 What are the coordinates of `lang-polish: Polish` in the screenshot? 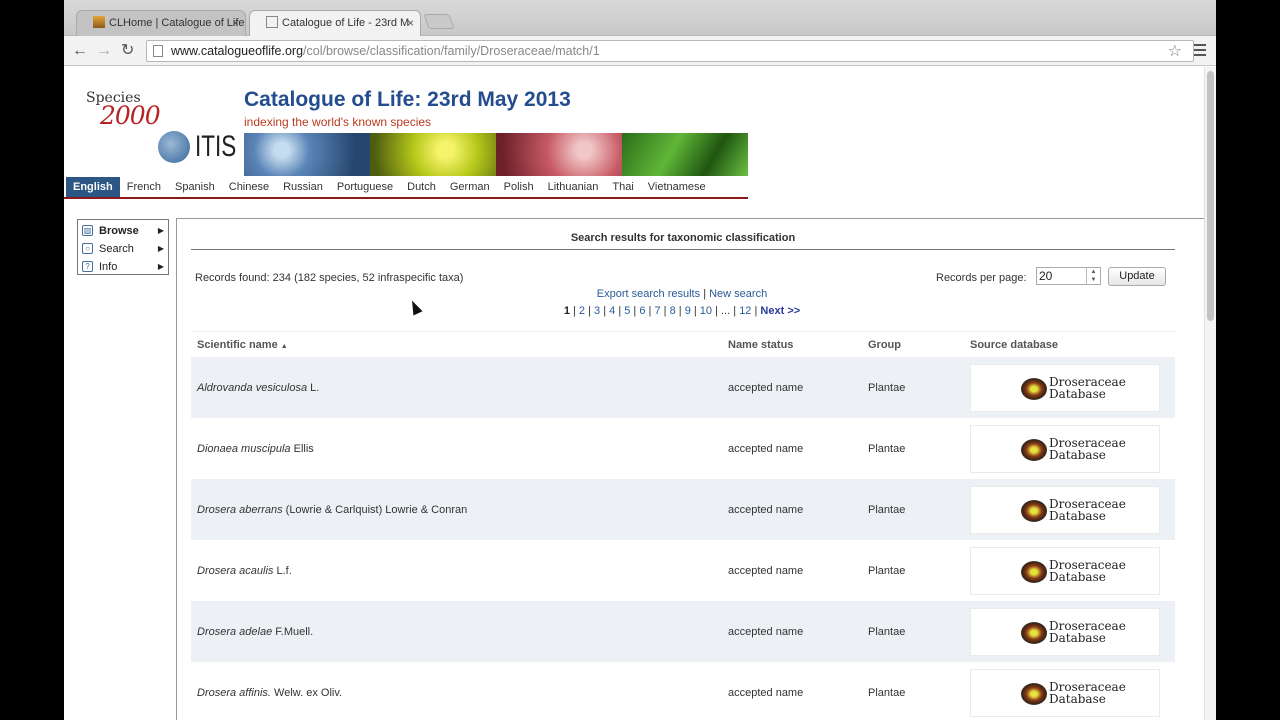 It's located at (519, 187).